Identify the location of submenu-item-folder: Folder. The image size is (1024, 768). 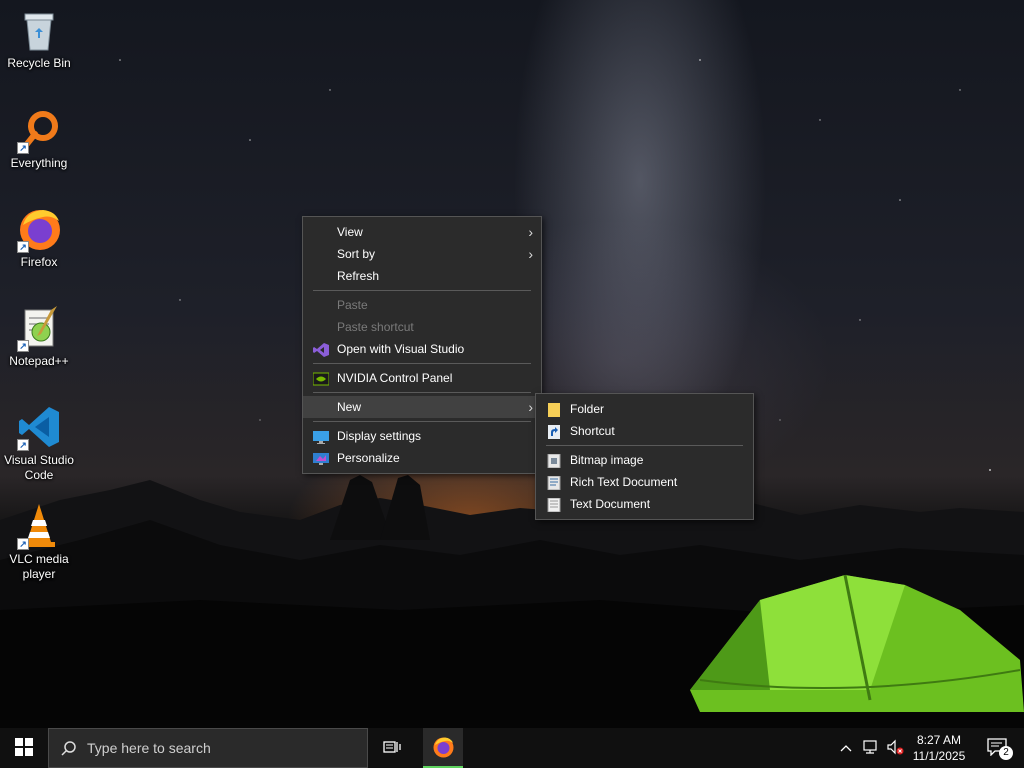
(644, 409).